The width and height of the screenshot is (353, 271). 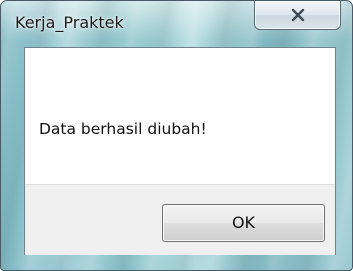 I want to click on message-text: Data berhasil diubah!, so click(x=123, y=129).